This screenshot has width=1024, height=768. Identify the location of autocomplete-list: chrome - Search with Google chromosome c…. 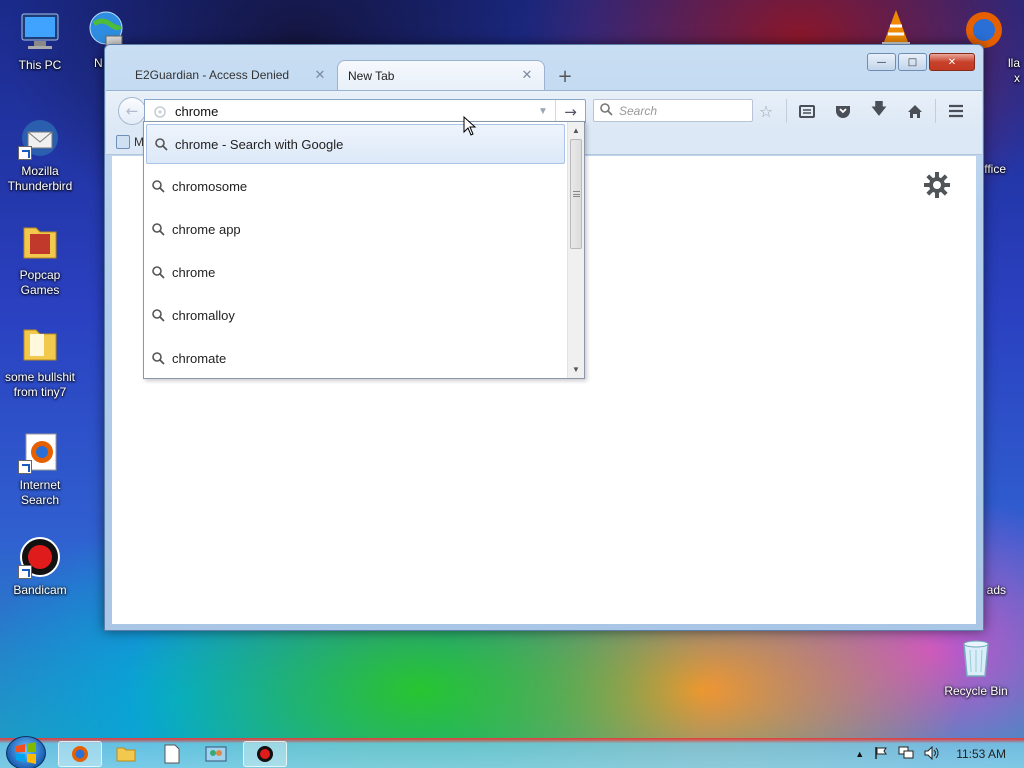
(355, 250).